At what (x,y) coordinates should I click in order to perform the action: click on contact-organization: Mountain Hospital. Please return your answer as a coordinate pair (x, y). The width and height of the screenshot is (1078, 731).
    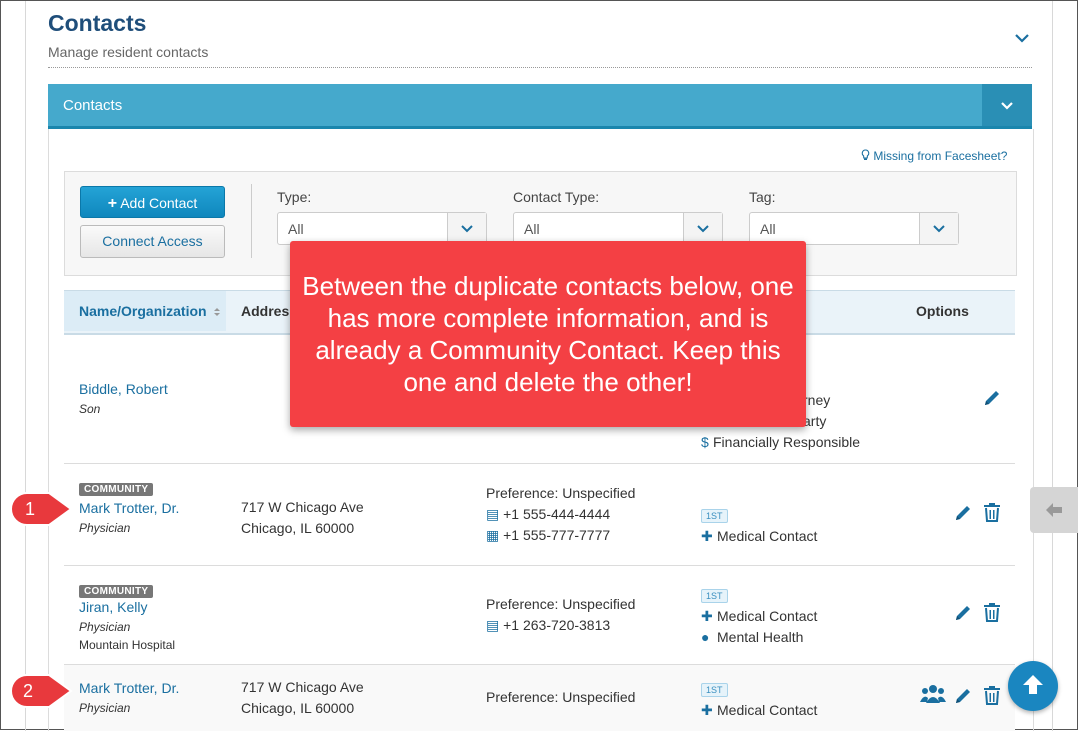
    Looking at the image, I should click on (127, 645).